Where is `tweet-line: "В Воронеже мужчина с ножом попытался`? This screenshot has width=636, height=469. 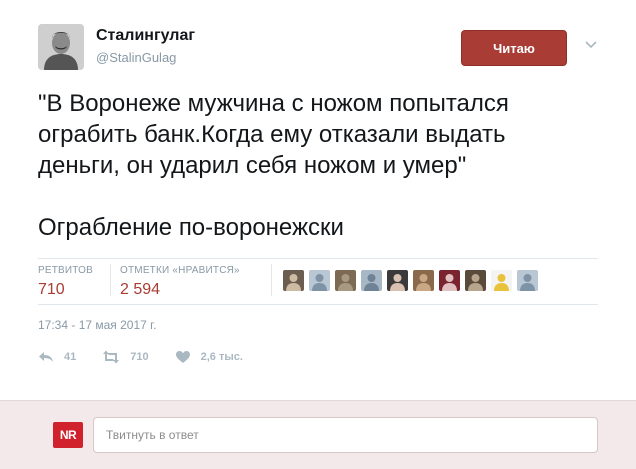 tweet-line: "В Воронеже мужчина с ножом попытался is located at coordinates (273, 103).